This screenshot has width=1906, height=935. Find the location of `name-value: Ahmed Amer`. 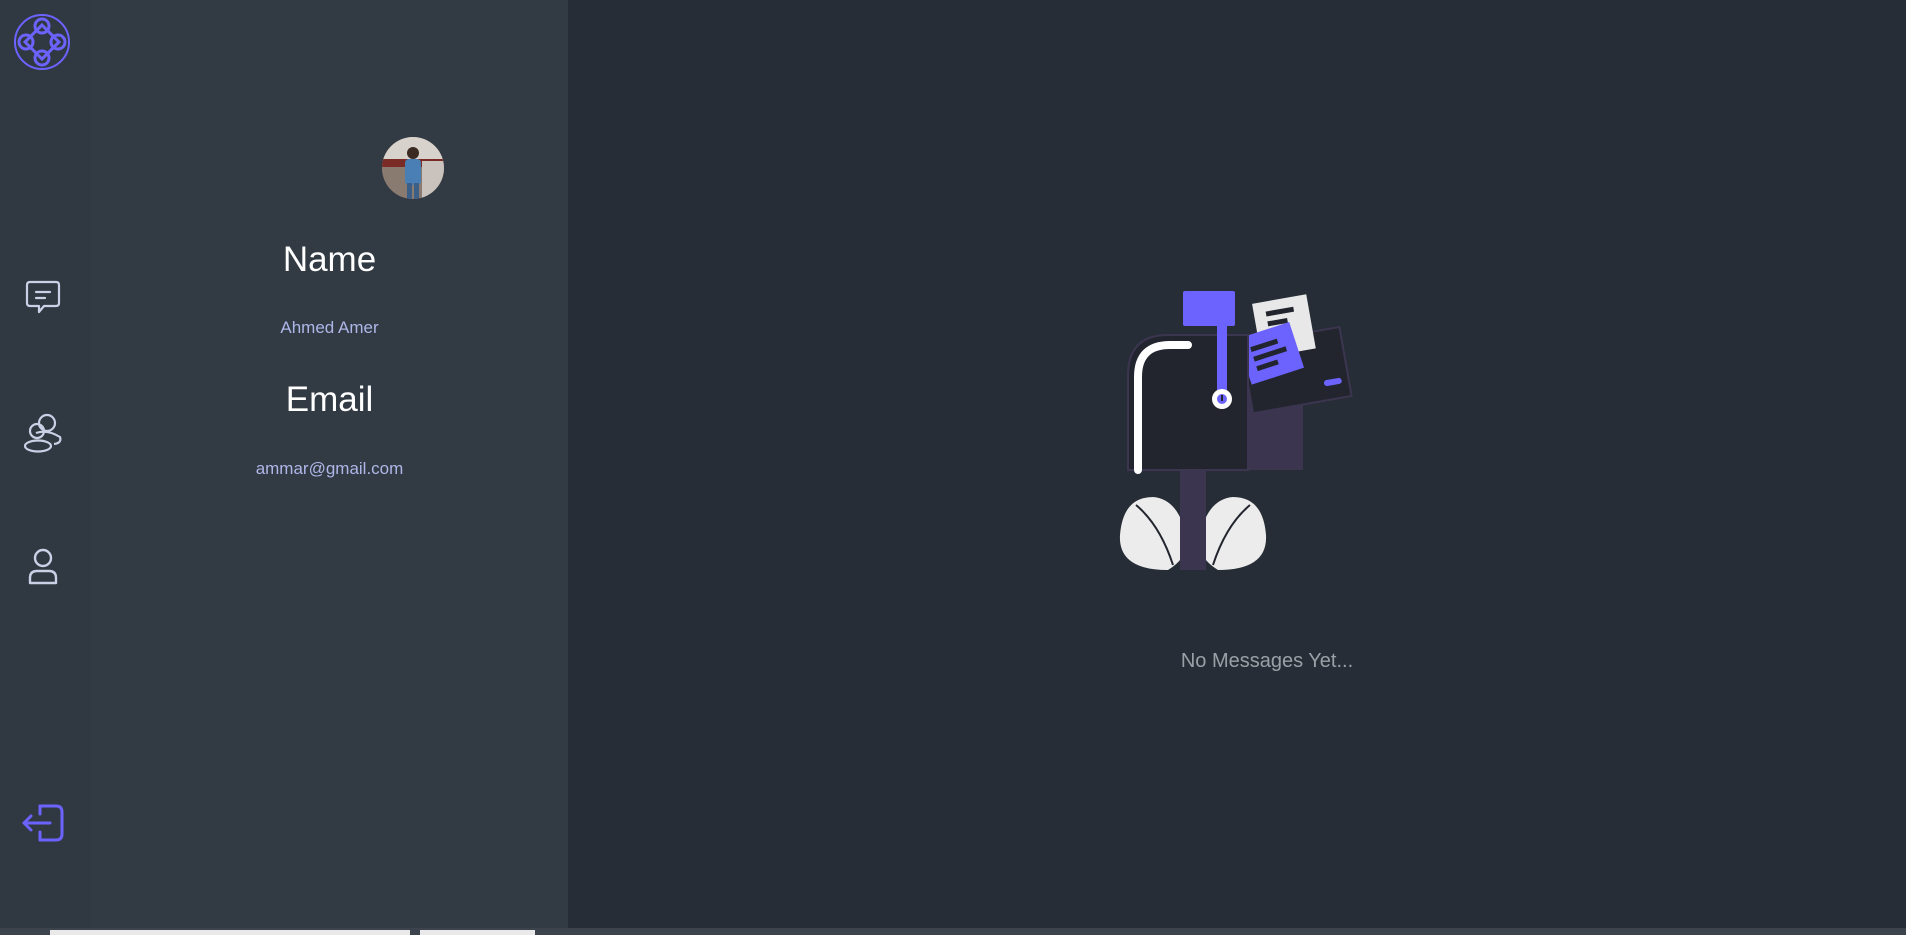

name-value: Ahmed Amer is located at coordinates (329, 327).